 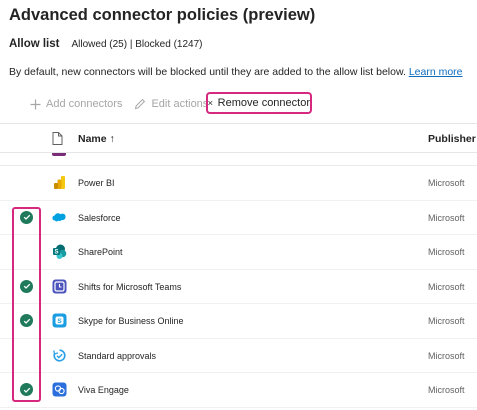 What do you see at coordinates (452, 139) in the screenshot?
I see `publisher-column-header: Publisher` at bounding box center [452, 139].